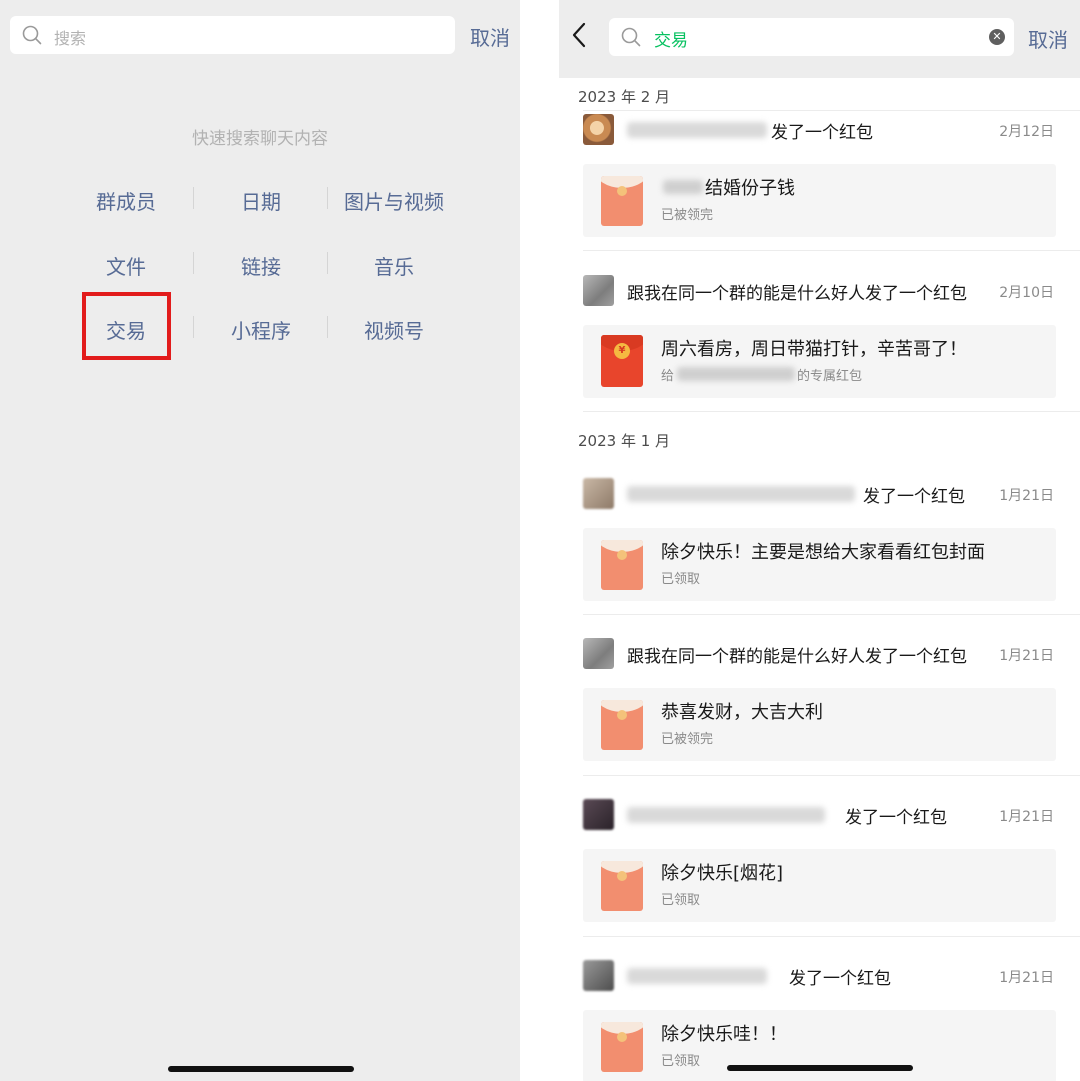 The image size is (1080, 1081). What do you see at coordinates (724, 1034) in the screenshot?
I see `red-packet-title: 除夕快乐哇！！` at bounding box center [724, 1034].